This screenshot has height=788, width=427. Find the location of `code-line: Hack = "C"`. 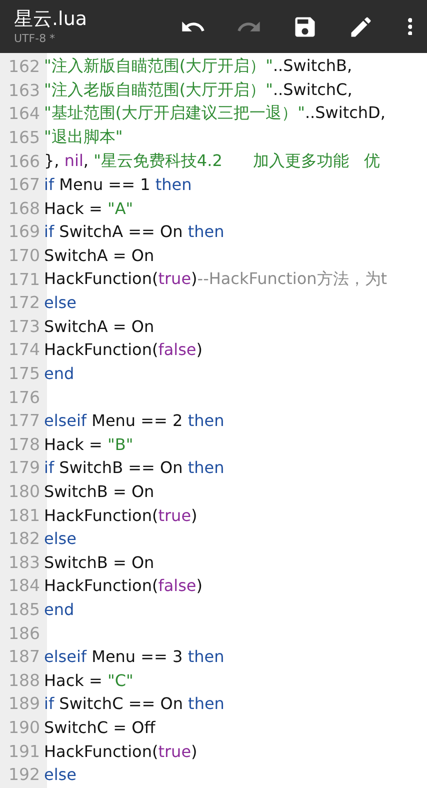

code-line: Hack = "C" is located at coordinates (89, 680).